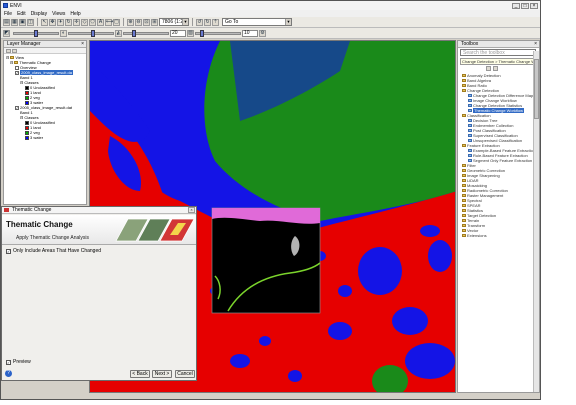 The width and height of the screenshot is (576, 405). What do you see at coordinates (488, 68) in the screenshot?
I see `add-icon` at bounding box center [488, 68].